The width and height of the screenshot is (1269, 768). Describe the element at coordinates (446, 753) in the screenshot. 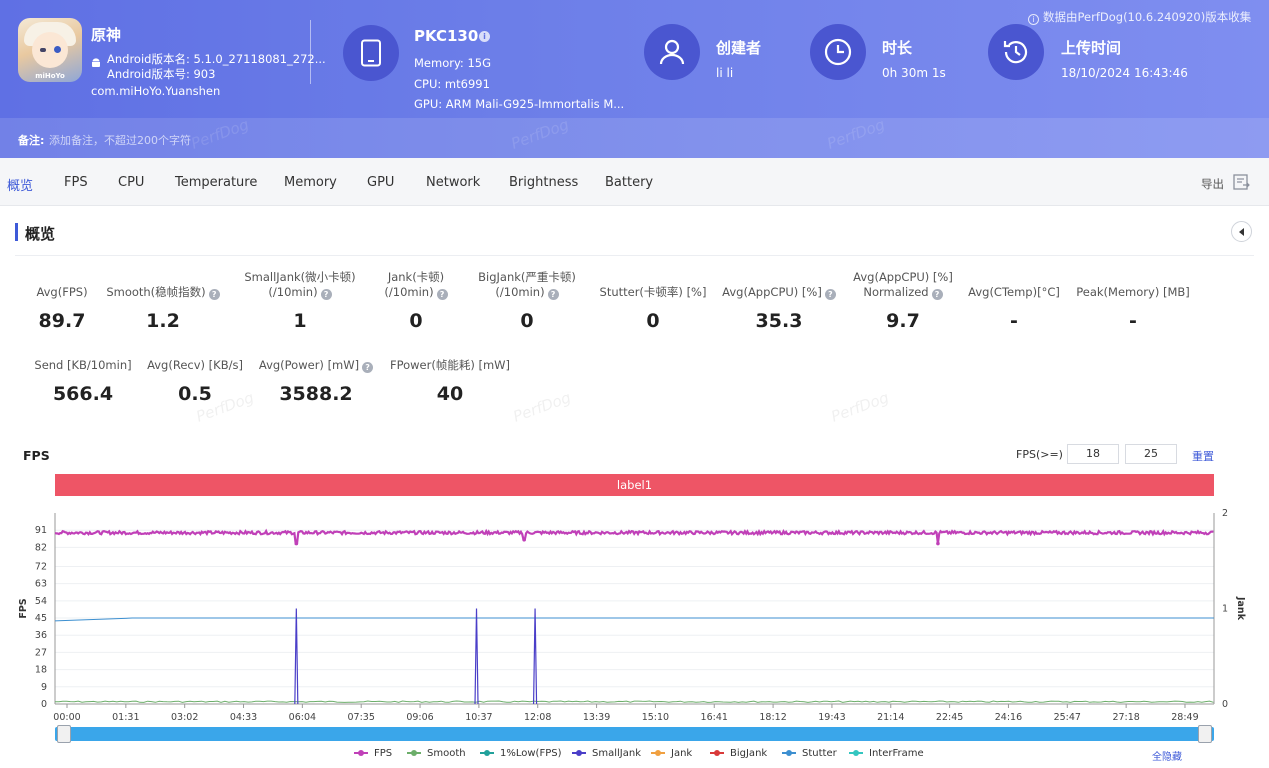

I see `legend-label: Smooth` at that location.